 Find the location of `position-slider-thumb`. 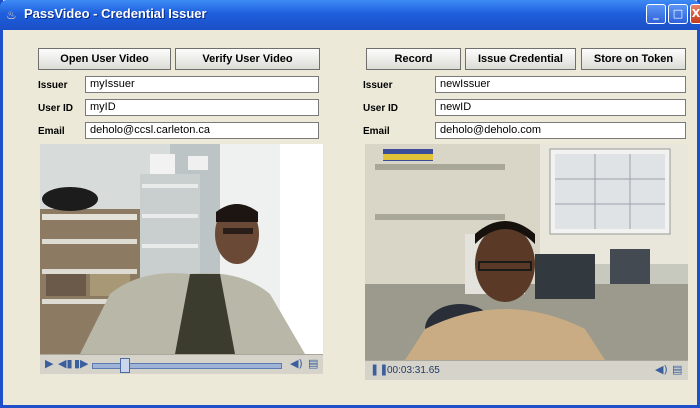

position-slider-thumb is located at coordinates (124, 365).